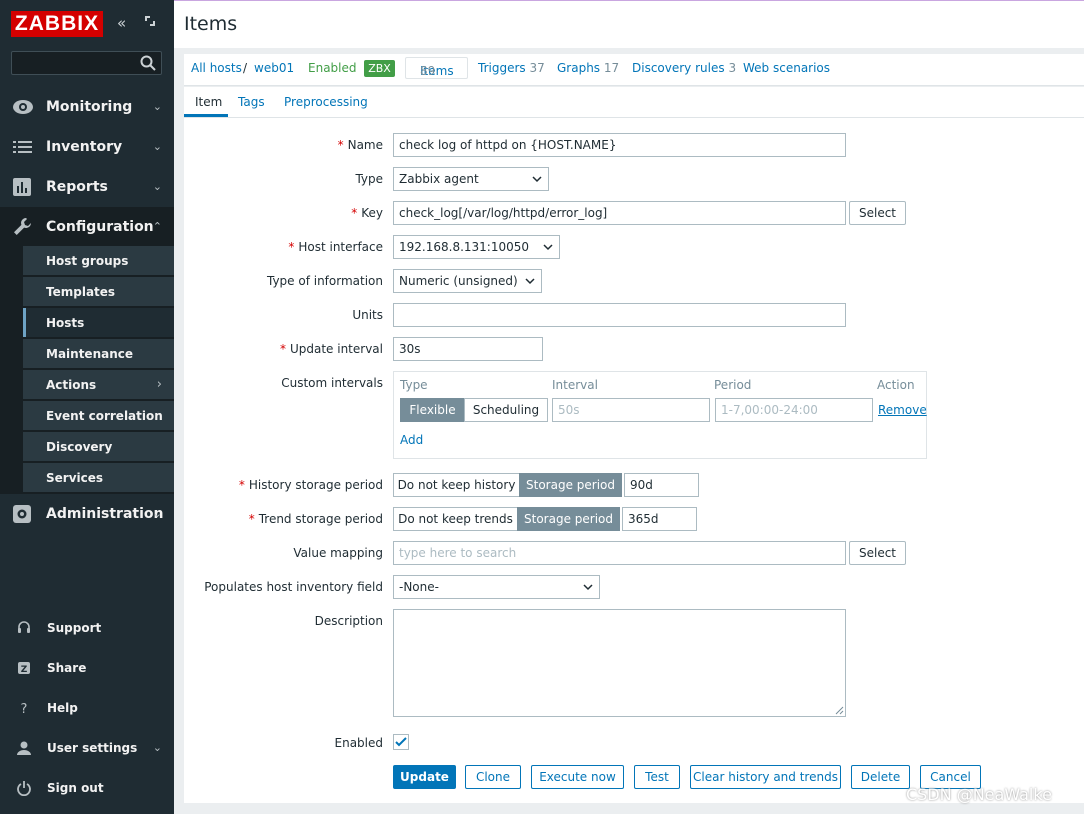 Image resolution: width=1084 pixels, height=814 pixels. What do you see at coordinates (65, 323) in the screenshot?
I see `submenu-label: Hosts` at bounding box center [65, 323].